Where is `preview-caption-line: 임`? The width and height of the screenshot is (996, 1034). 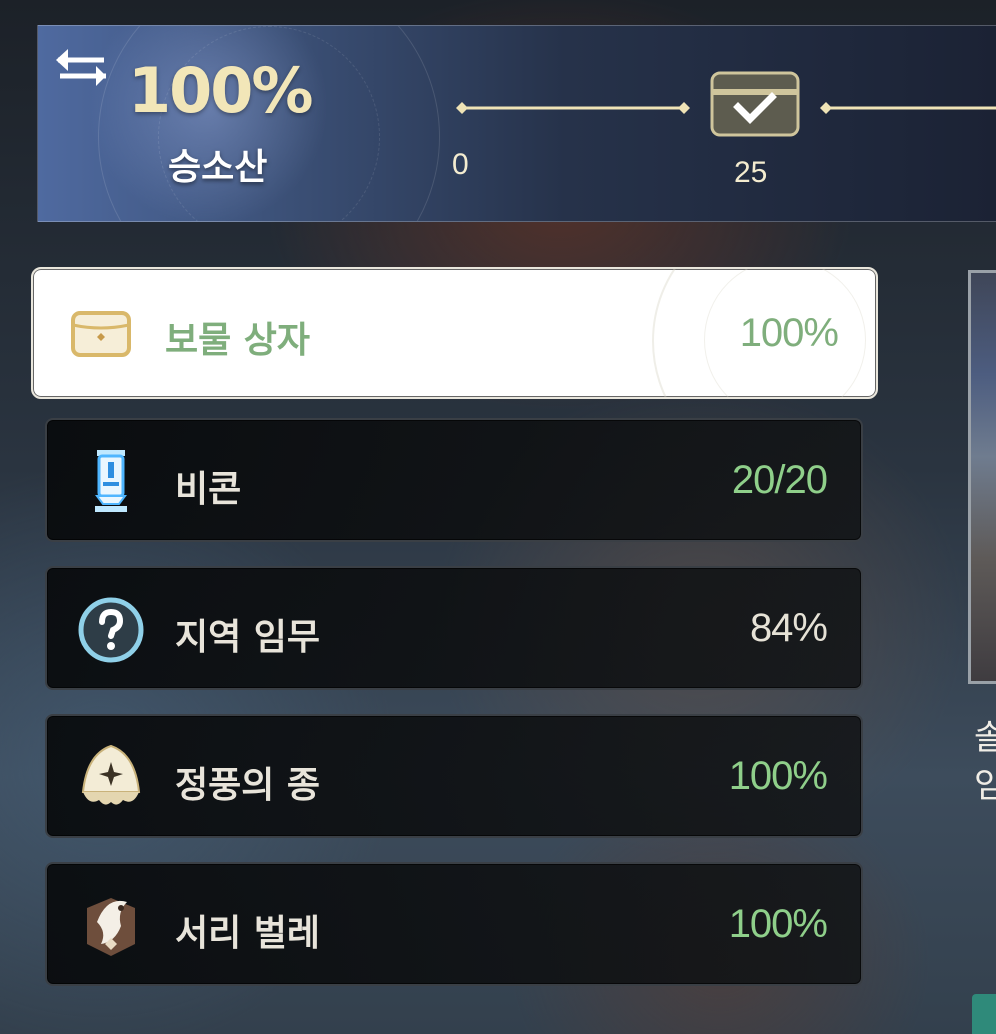
preview-caption-line: 임 is located at coordinates (985, 786).